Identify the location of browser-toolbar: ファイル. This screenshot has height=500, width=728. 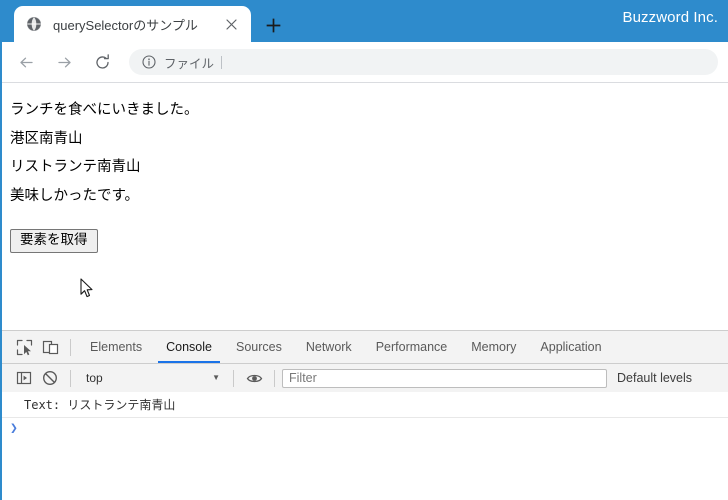
(365, 62).